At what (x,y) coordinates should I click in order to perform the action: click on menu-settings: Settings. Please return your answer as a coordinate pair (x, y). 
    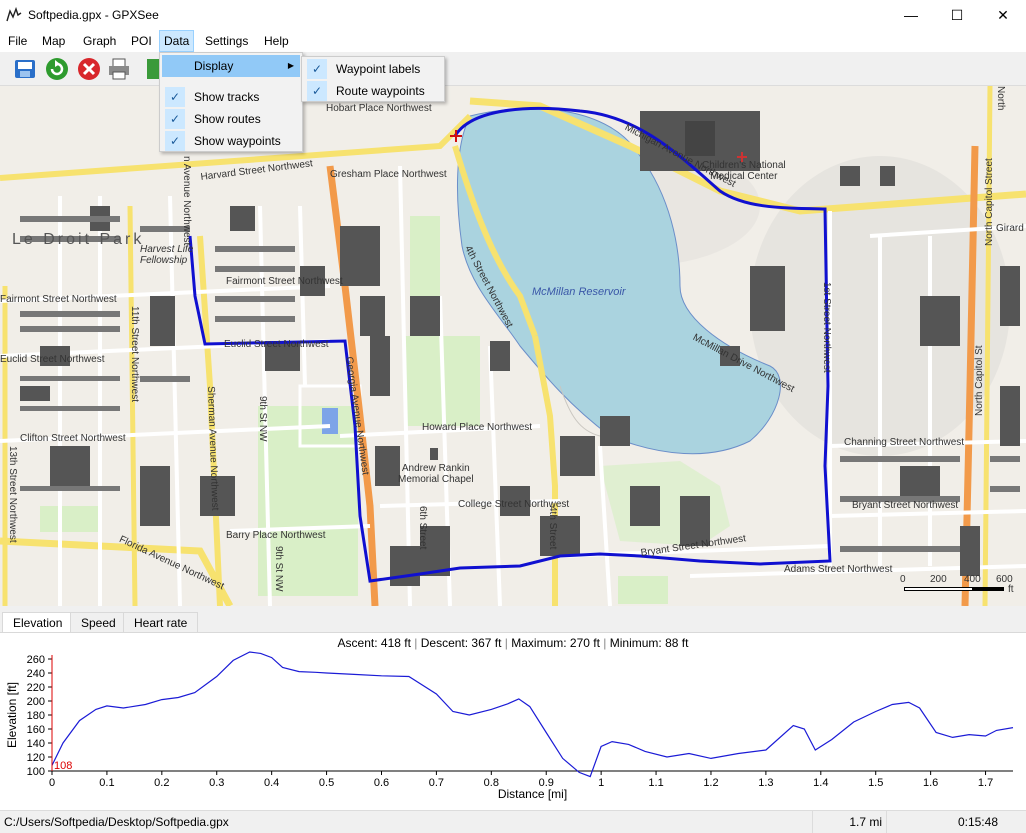
    Looking at the image, I should click on (226, 41).